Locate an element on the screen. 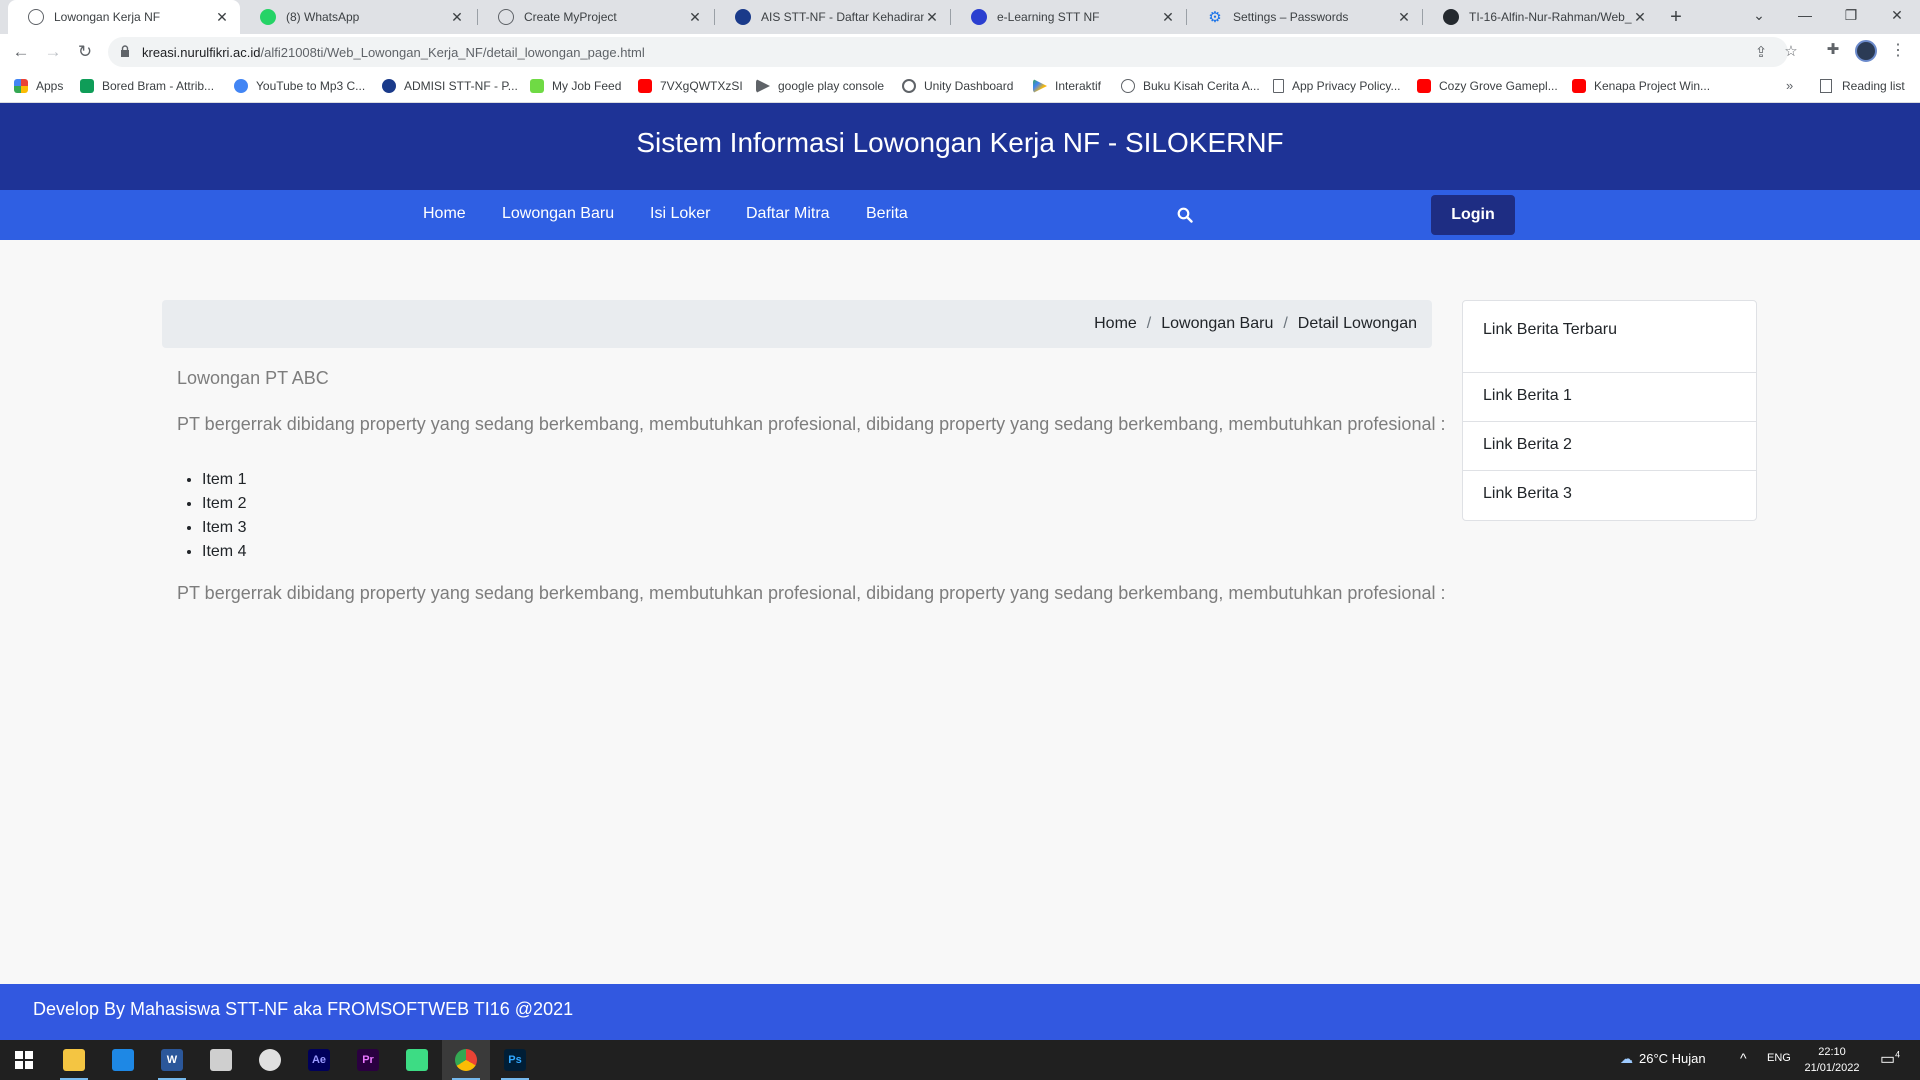  vscode-icon is located at coordinates (123, 1060).